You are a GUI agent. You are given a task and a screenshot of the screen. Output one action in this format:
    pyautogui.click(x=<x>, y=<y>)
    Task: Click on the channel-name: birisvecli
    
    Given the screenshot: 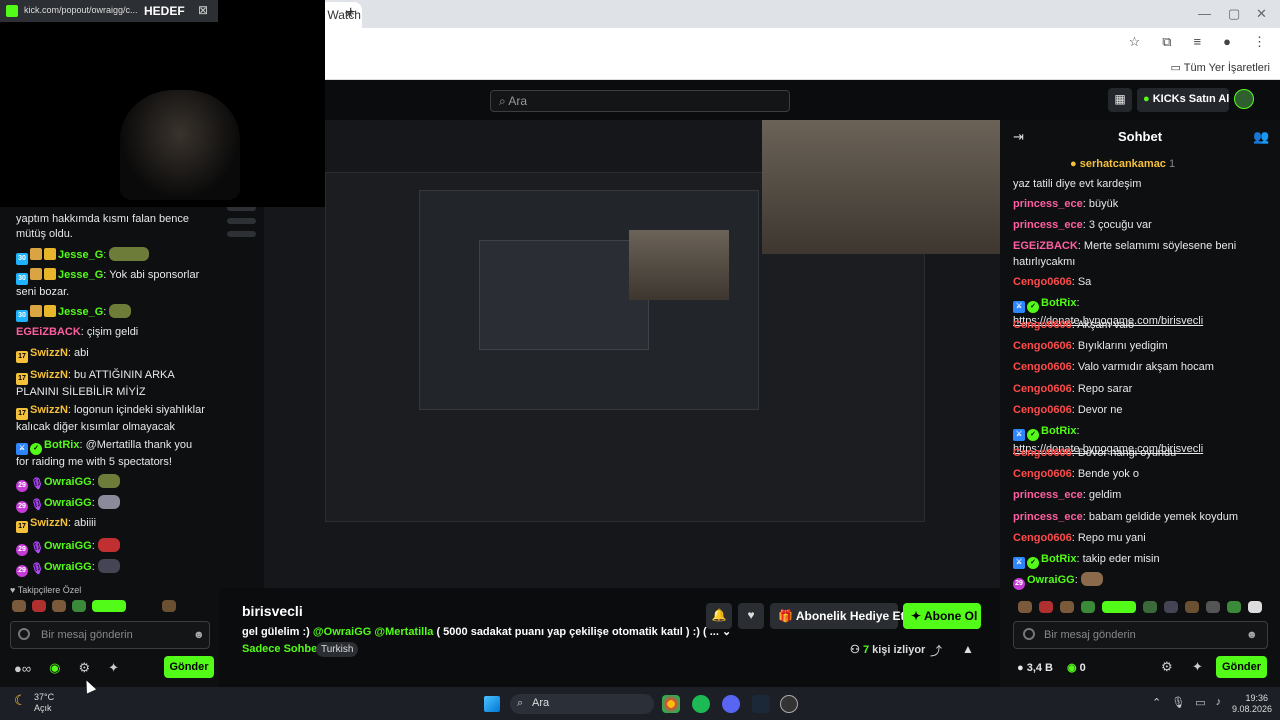 What is the action you would take?
    pyautogui.click(x=272, y=611)
    